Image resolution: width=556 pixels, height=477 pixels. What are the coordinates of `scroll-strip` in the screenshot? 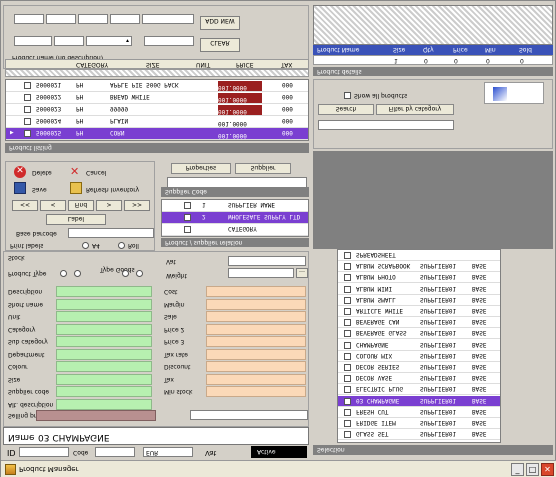 It's located at (157, 73).